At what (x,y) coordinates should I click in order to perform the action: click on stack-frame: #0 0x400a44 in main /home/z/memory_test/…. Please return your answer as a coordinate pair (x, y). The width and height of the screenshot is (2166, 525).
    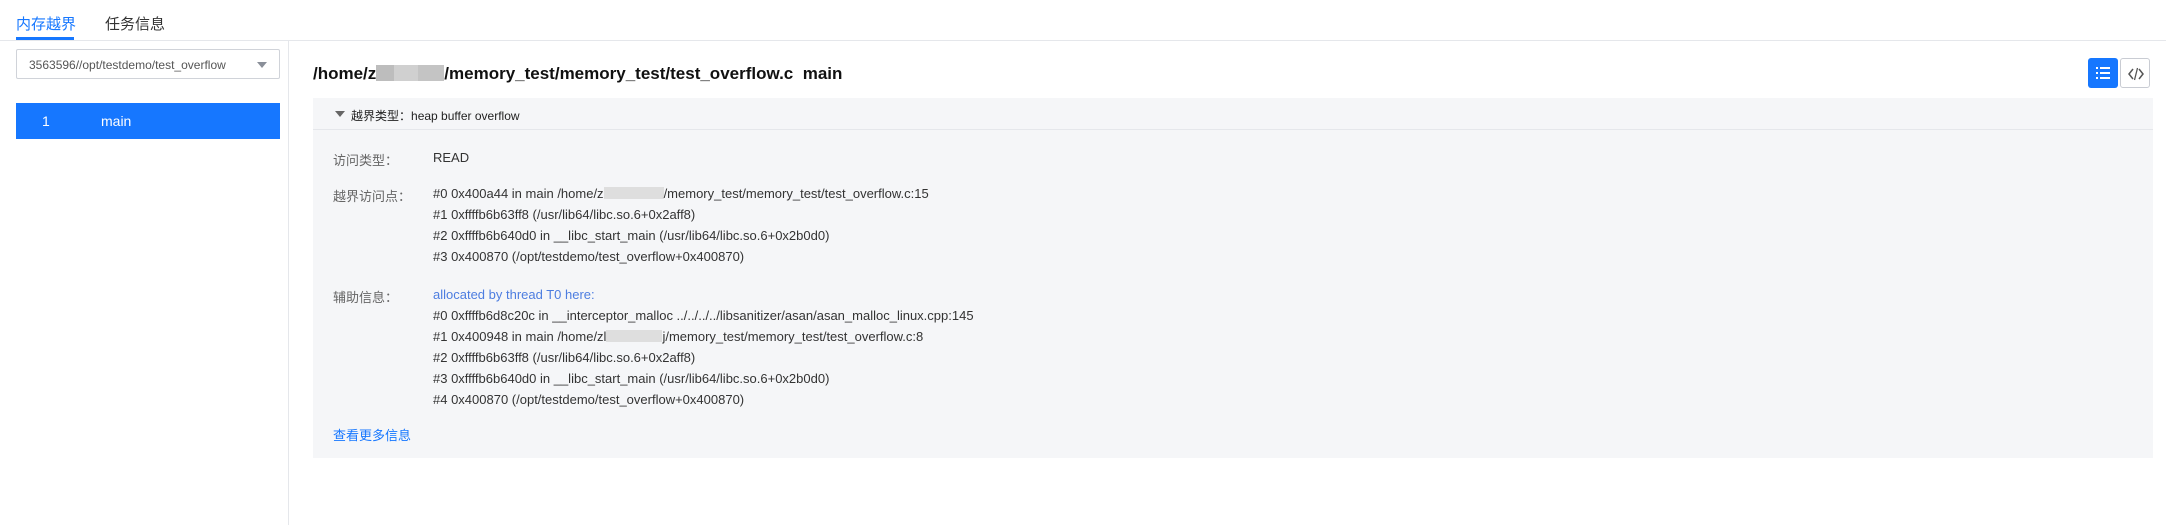
    Looking at the image, I should click on (681, 193).